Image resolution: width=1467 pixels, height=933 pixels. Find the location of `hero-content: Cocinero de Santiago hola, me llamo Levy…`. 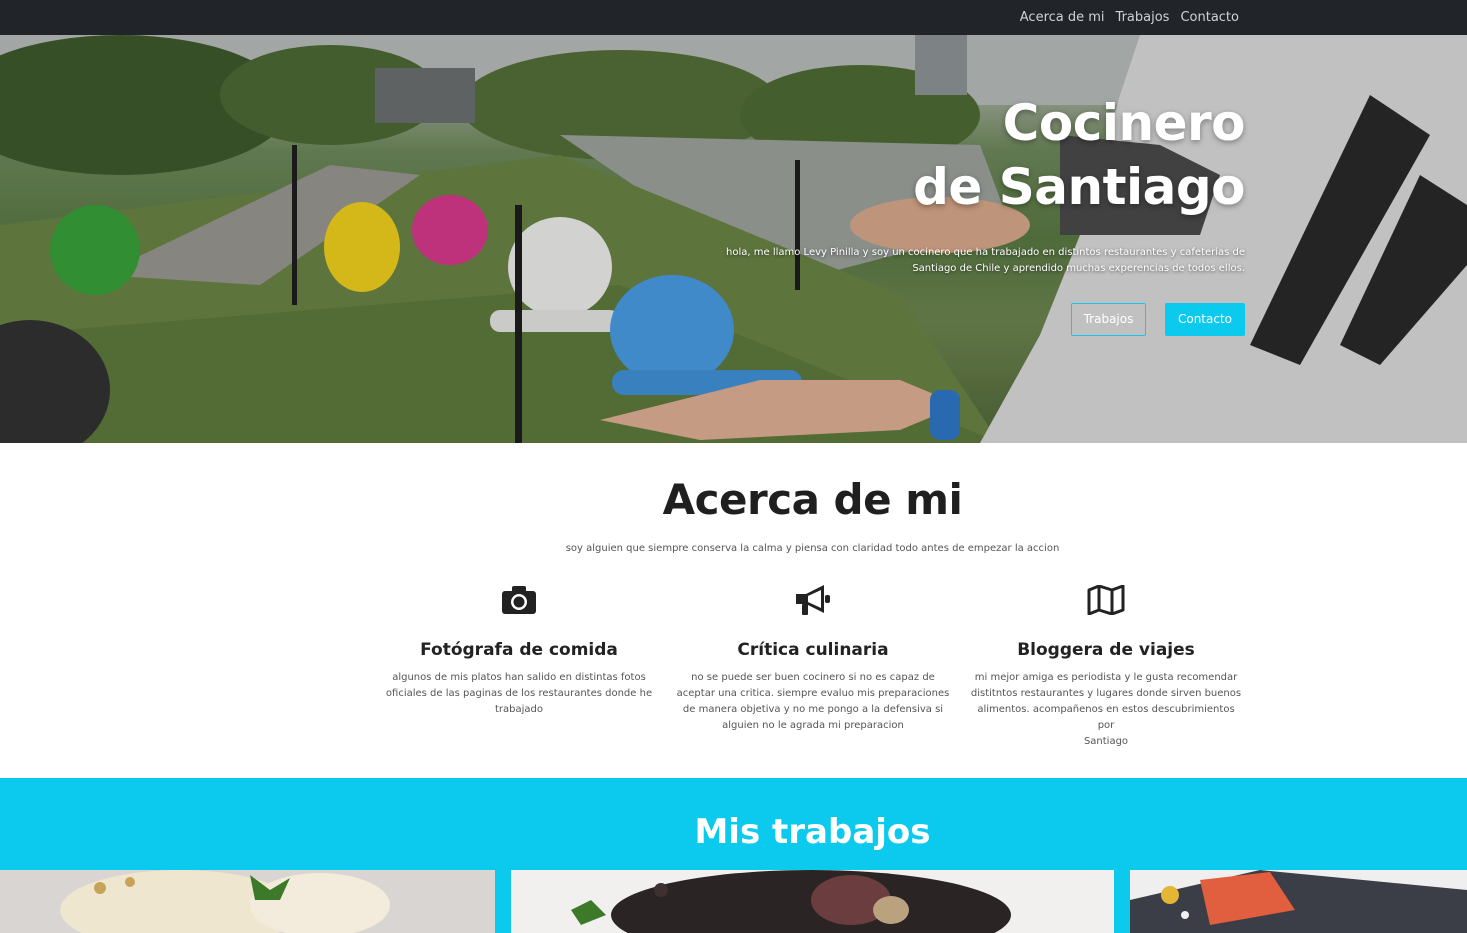

hero-content: Cocinero de Santiago hola, me llamo Levy… is located at coordinates (965, 213).